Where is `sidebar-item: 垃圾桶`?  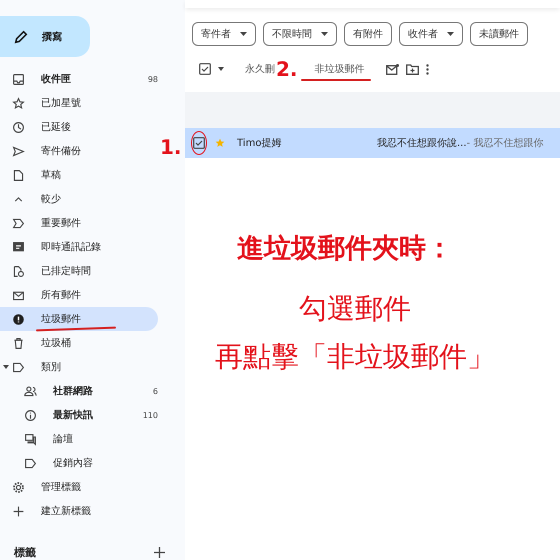
sidebar-item: 垃圾桶 is located at coordinates (79, 343).